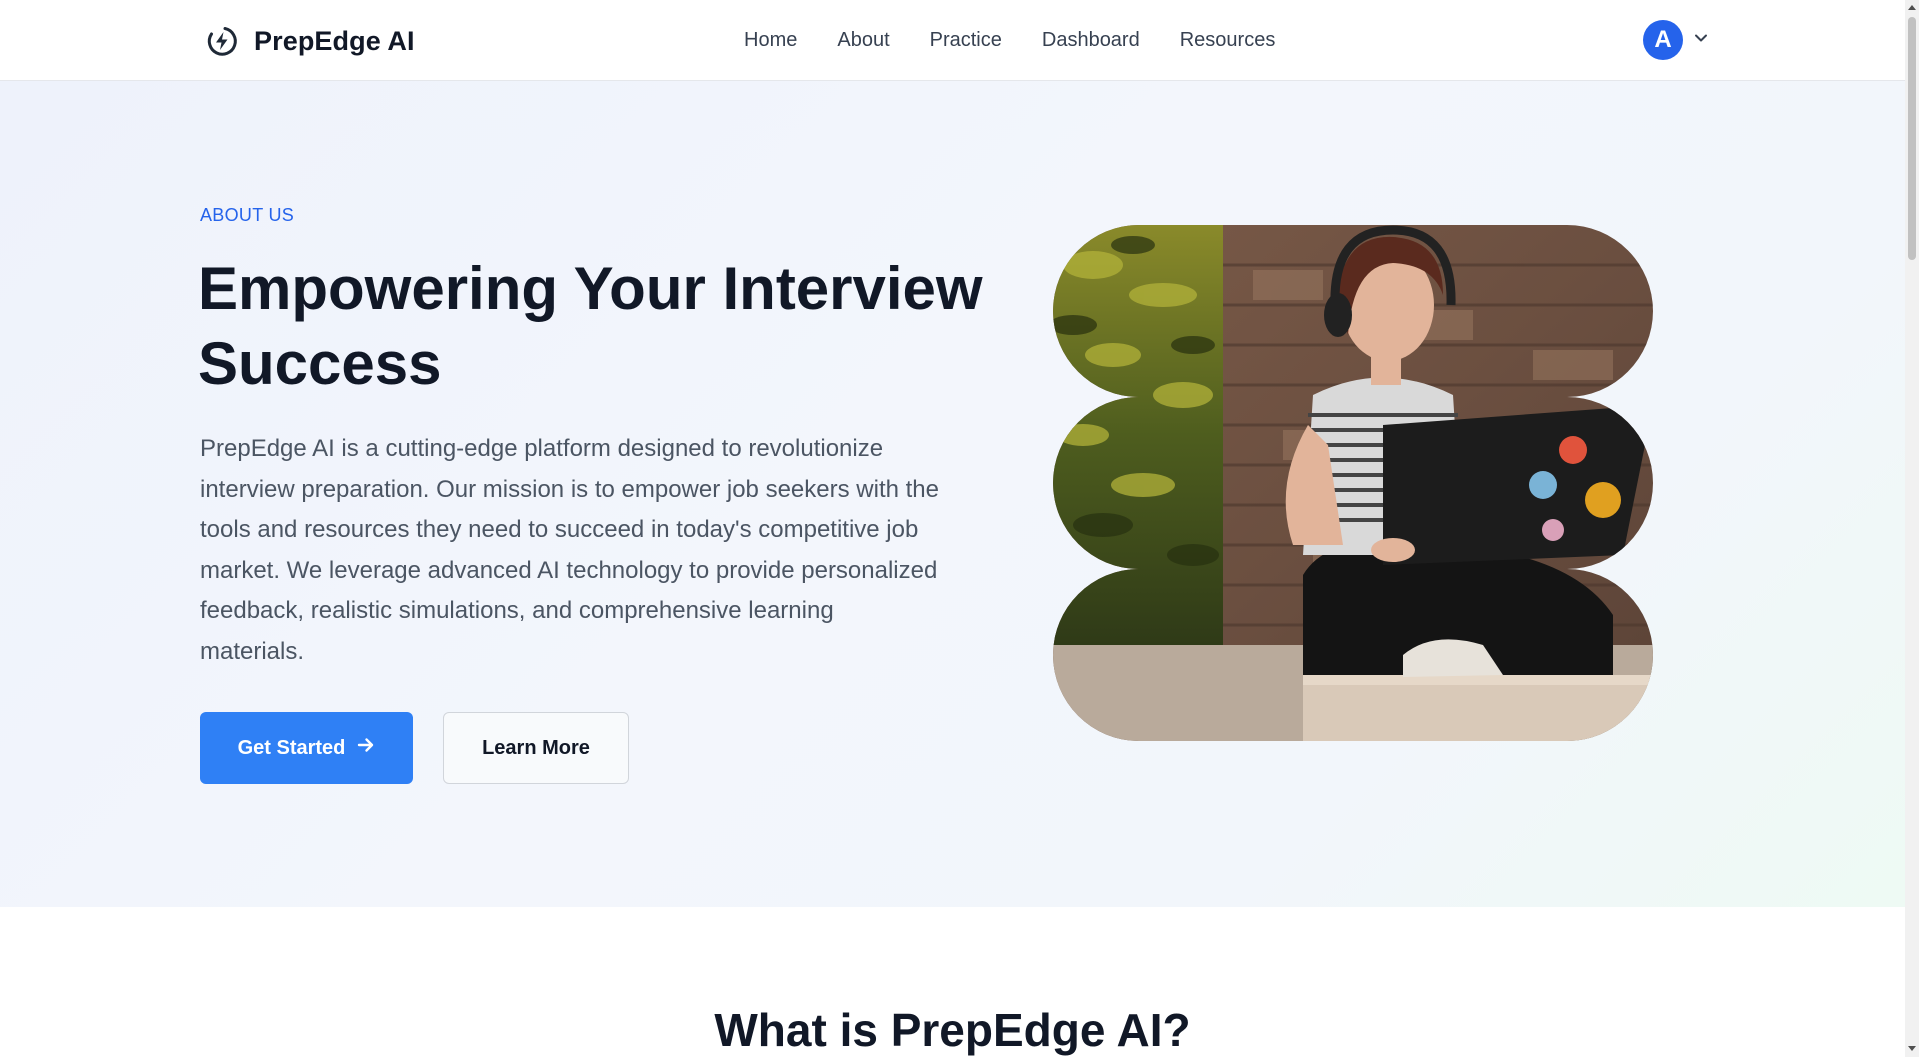 The width and height of the screenshot is (1919, 1057). What do you see at coordinates (1701, 40) in the screenshot?
I see `chevron-down-icon` at bounding box center [1701, 40].